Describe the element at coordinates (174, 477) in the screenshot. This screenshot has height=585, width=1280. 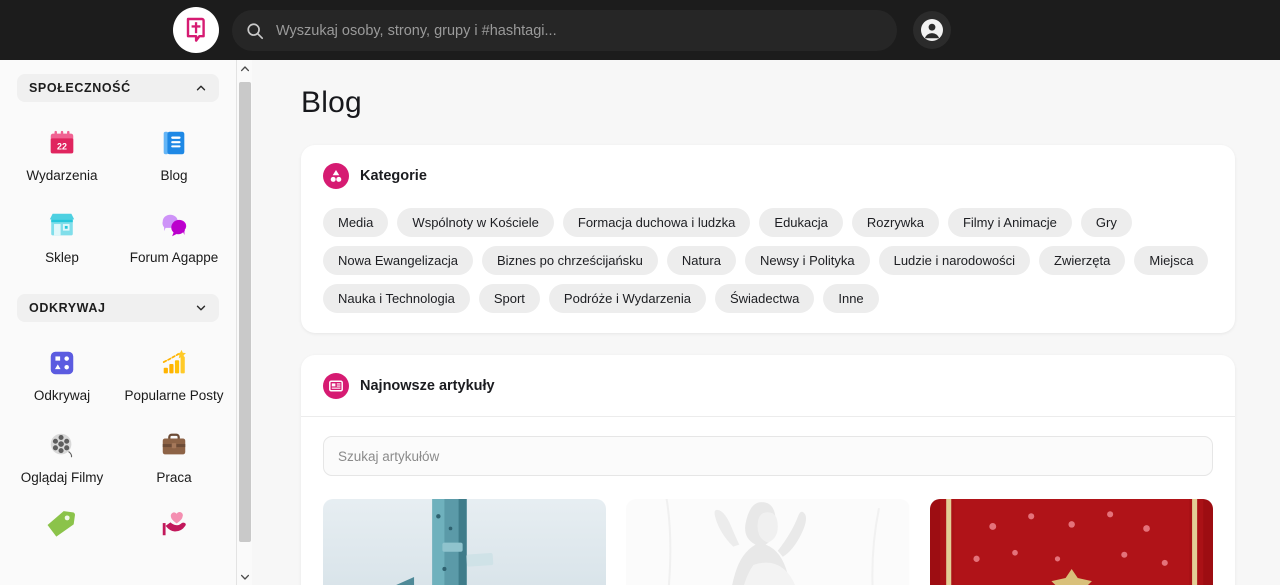
I see `sidebar-item-label: Praca` at that location.